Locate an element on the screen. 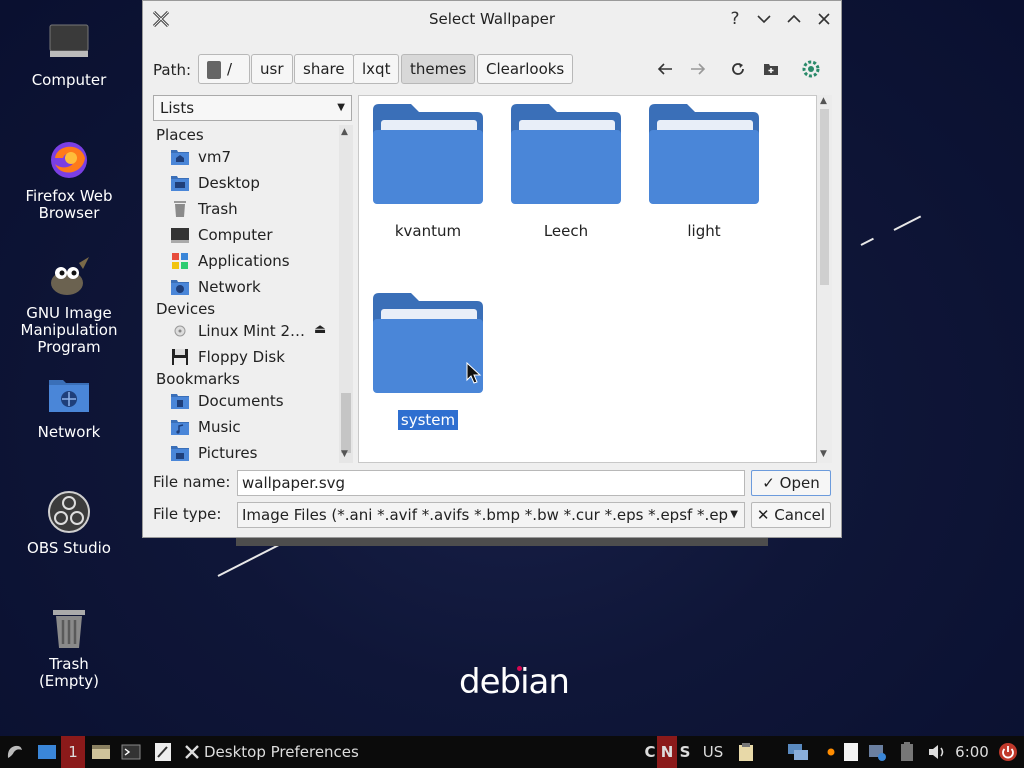 The width and height of the screenshot is (1024, 768). dialog-shadow is located at coordinates (502, 542).